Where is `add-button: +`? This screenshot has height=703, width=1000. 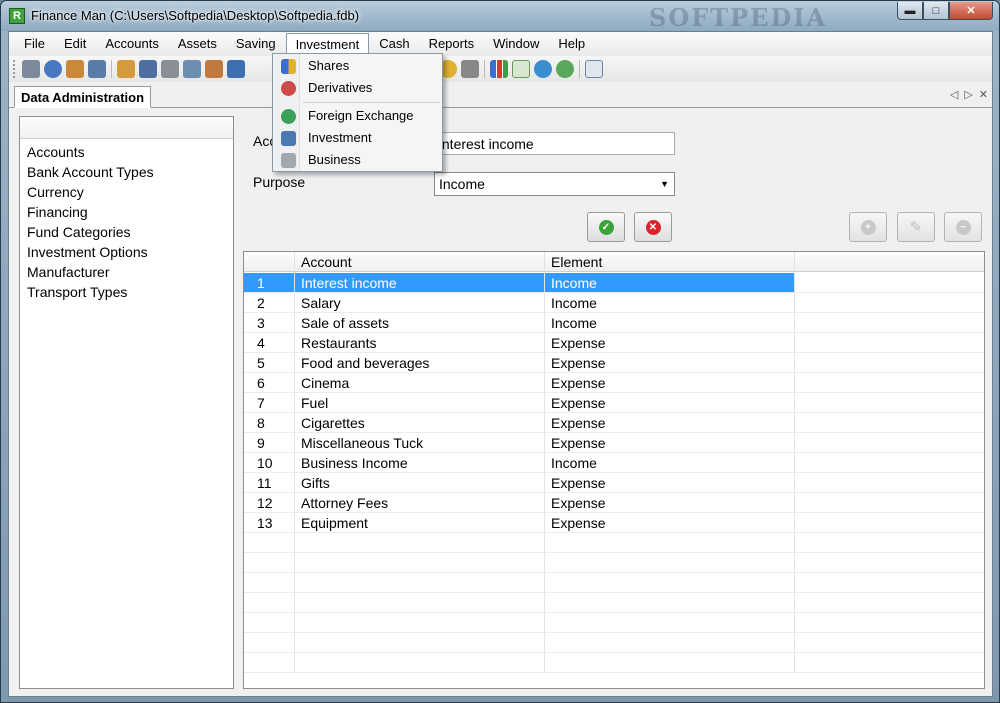
add-button: + is located at coordinates (868, 227).